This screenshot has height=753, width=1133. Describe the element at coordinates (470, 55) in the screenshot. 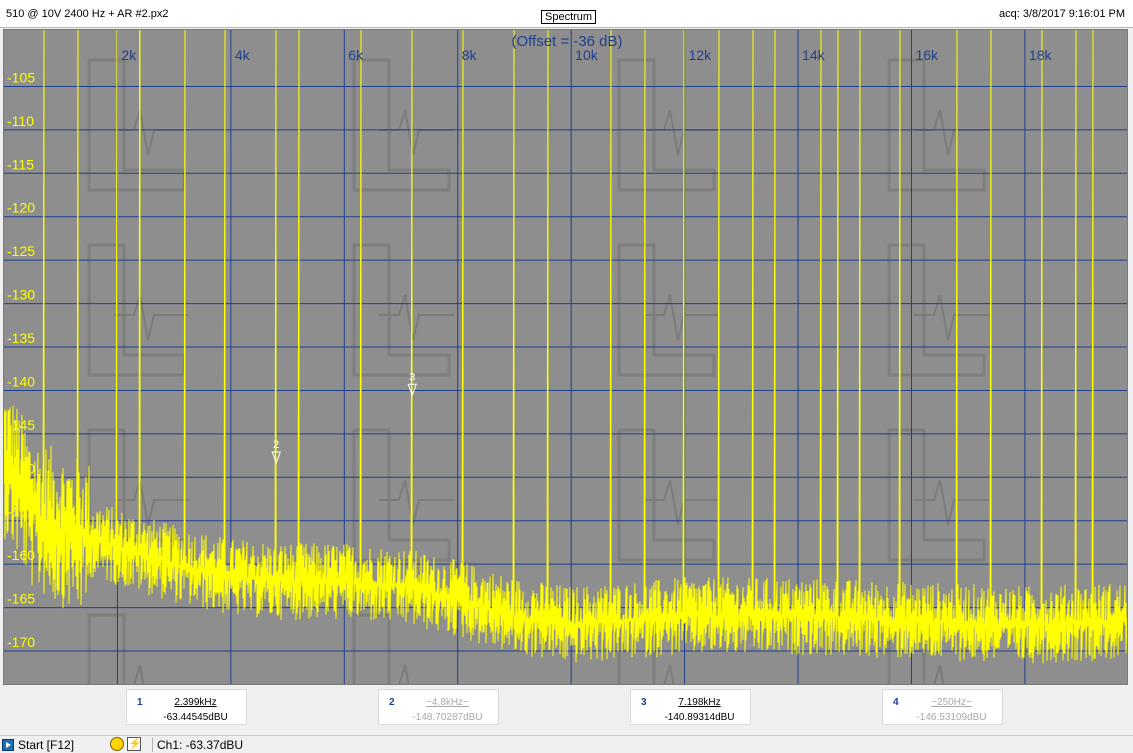

I see `x-tick-label: 8k` at that location.